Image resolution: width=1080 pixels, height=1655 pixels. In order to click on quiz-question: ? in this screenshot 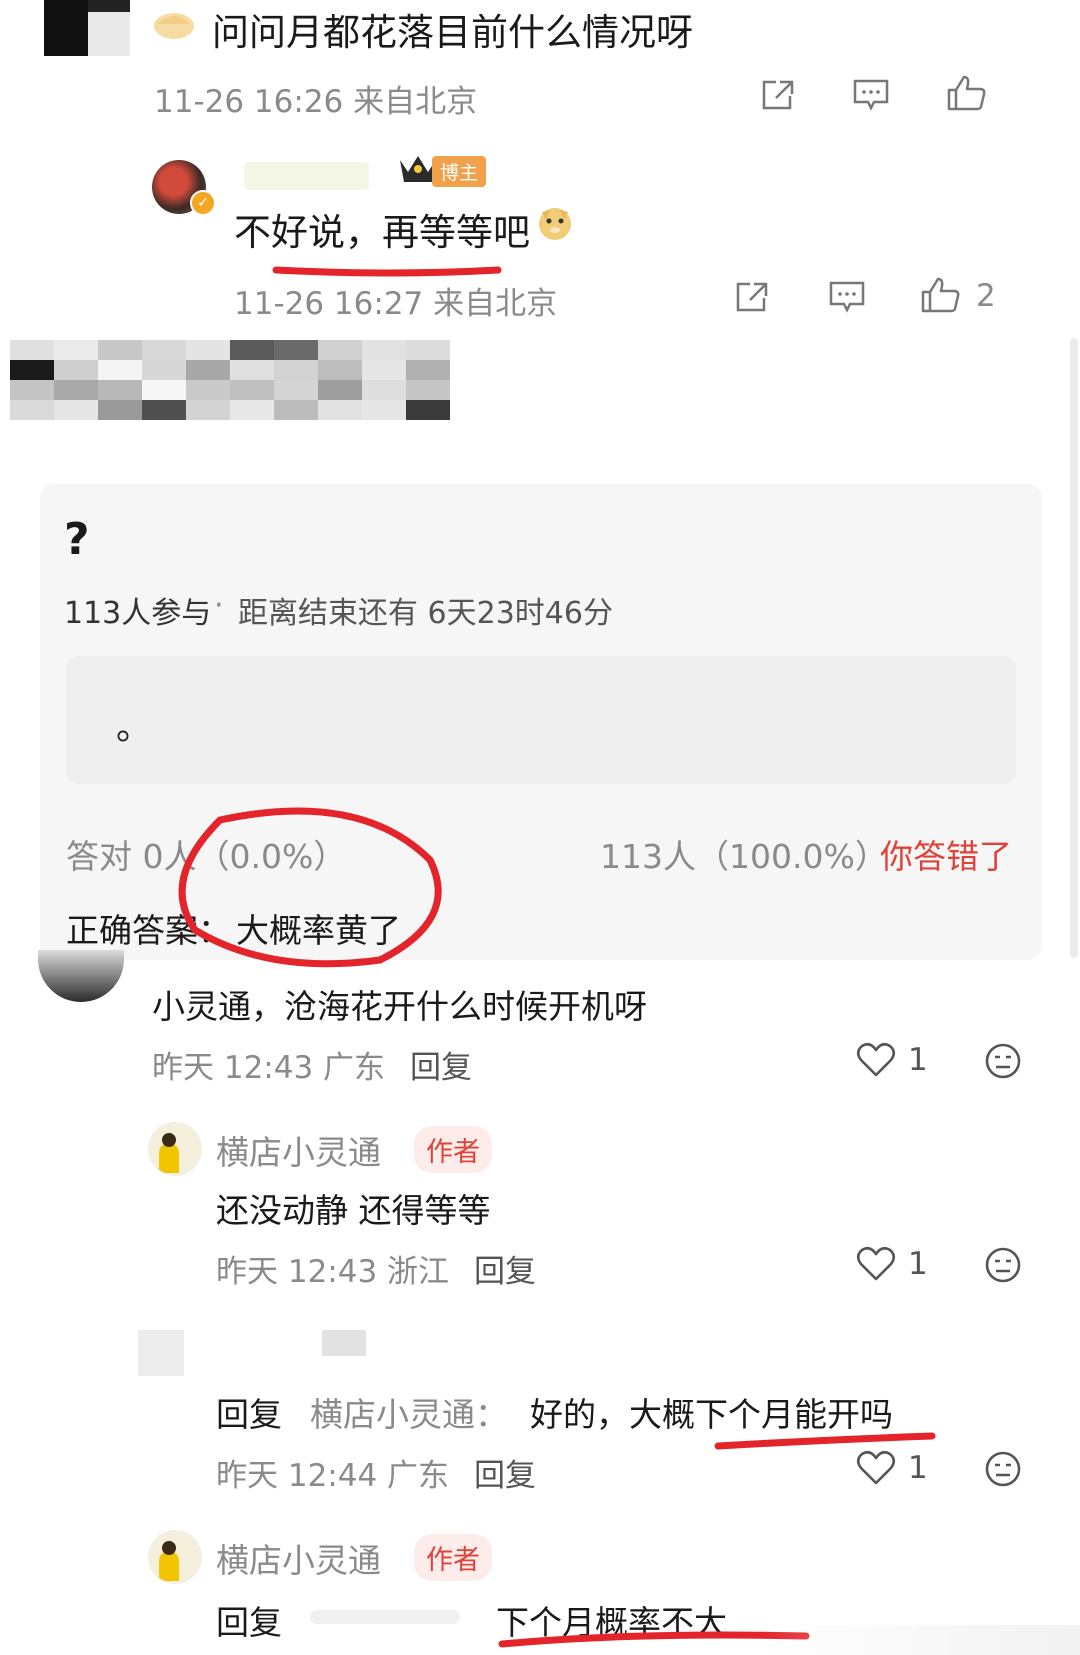, I will do `click(77, 539)`.